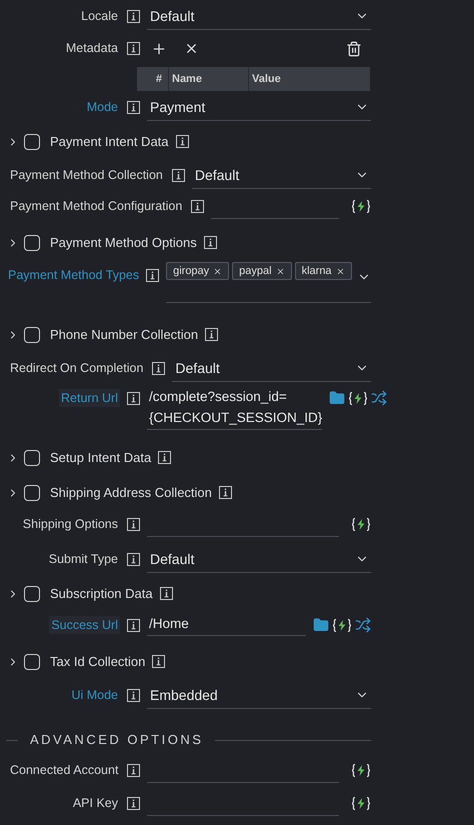 Image resolution: width=474 pixels, height=825 pixels. What do you see at coordinates (83, 559) in the screenshot?
I see `field-label: Submit Type` at bounding box center [83, 559].